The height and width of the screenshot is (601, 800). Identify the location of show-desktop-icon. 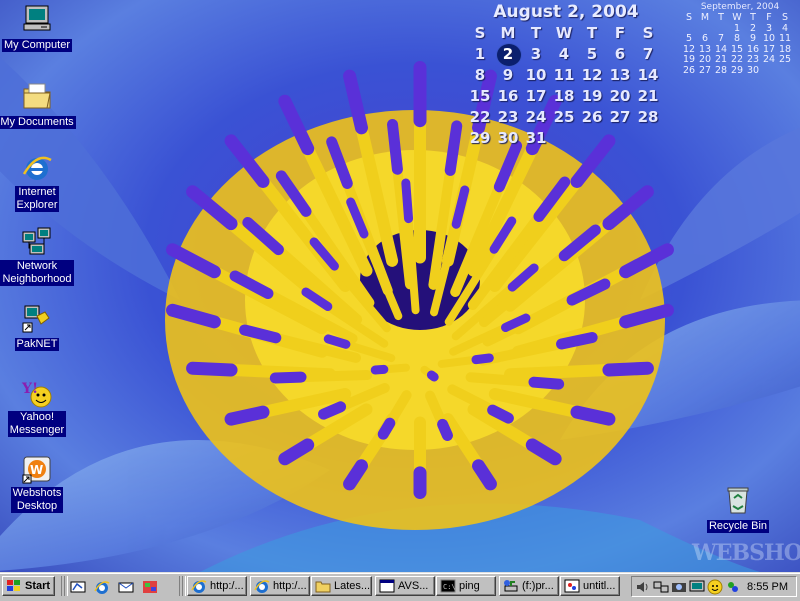
(78, 587).